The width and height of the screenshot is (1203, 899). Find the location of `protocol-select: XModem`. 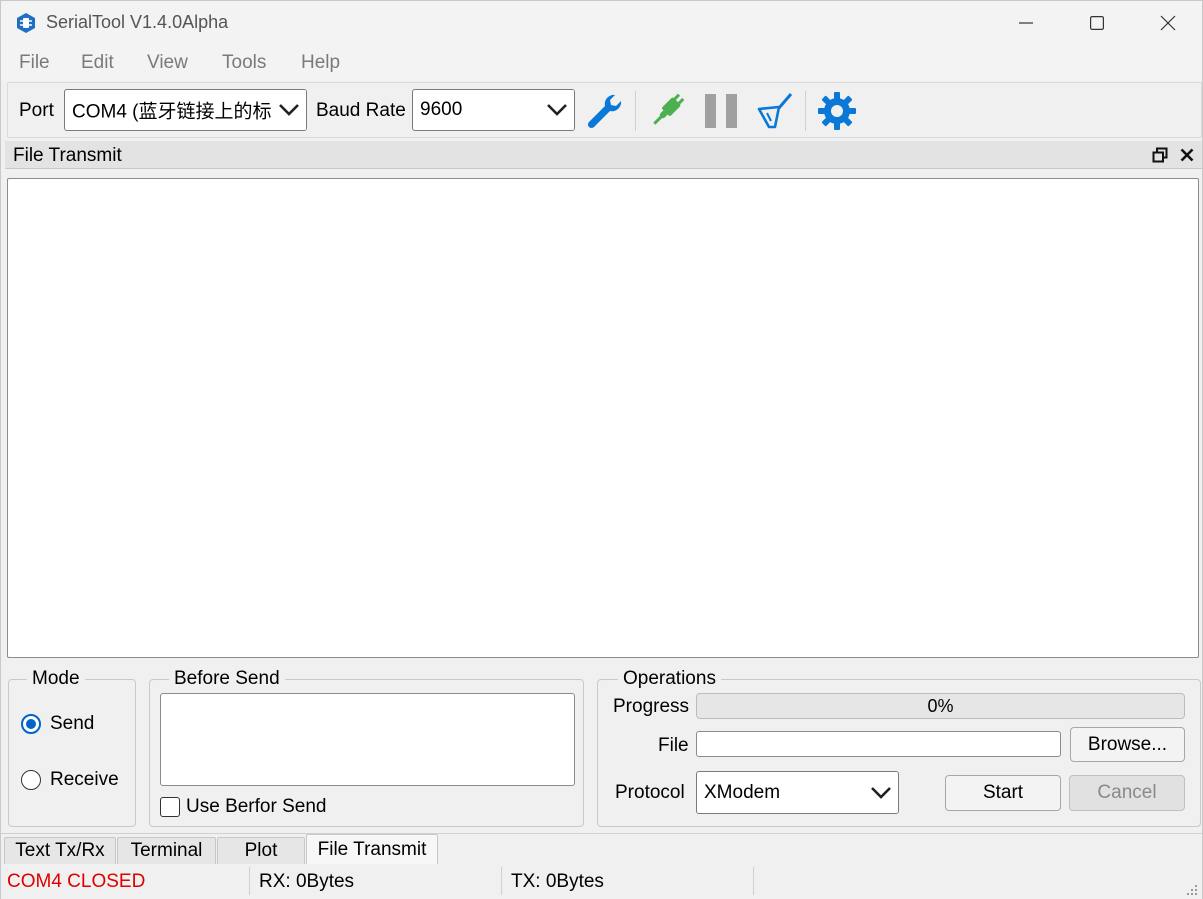

protocol-select: XModem is located at coordinates (797, 792).